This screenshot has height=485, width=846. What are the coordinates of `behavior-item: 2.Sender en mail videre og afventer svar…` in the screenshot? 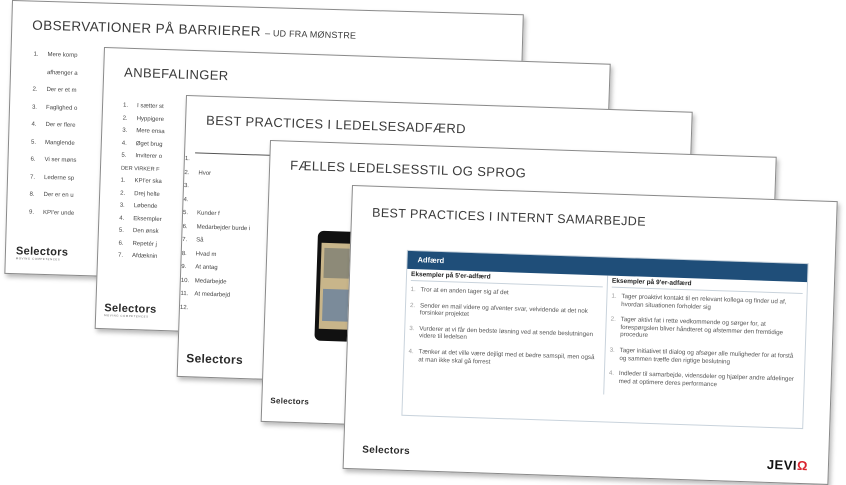 It's located at (506, 313).